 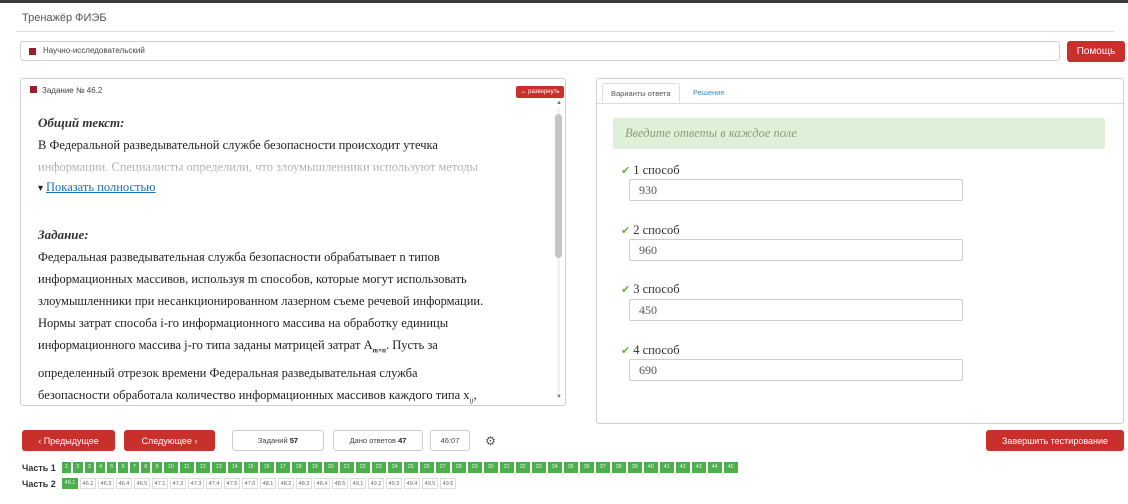 What do you see at coordinates (278, 440) in the screenshot?
I see `tasks-counter: Заданий 57` at bounding box center [278, 440].